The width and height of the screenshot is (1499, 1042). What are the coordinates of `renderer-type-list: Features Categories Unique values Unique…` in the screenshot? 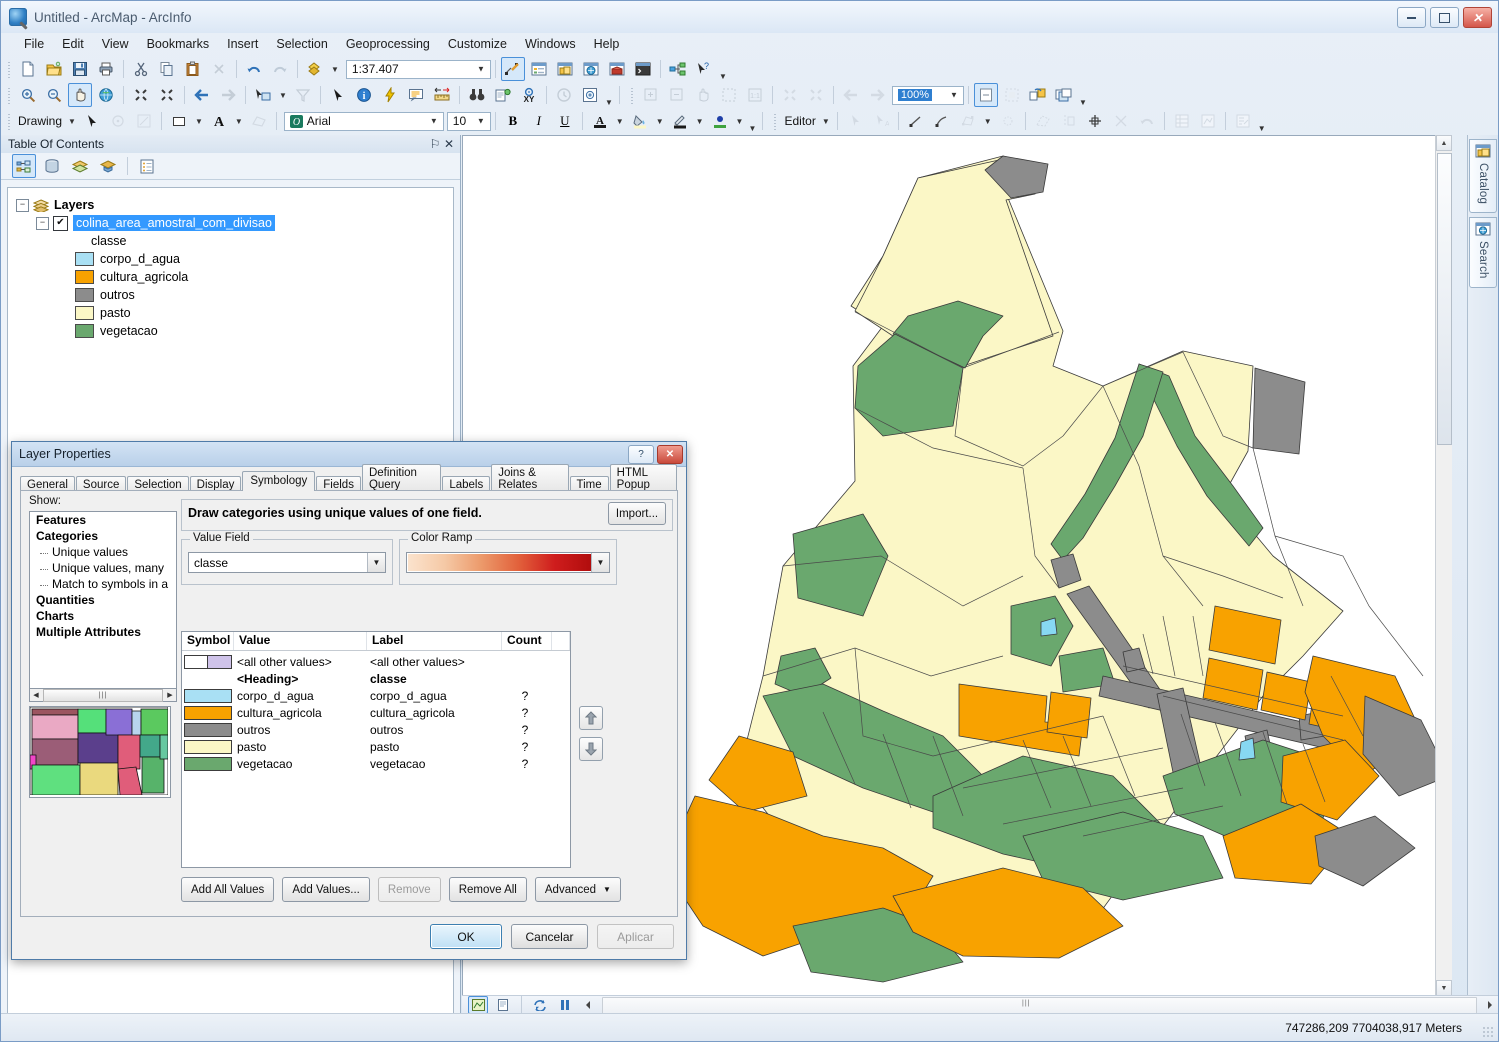 It's located at (103, 602).